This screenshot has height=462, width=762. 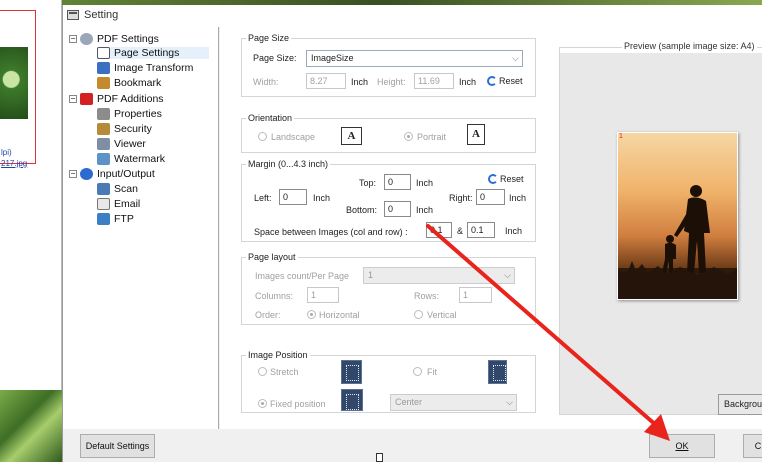 I want to click on images-count-value: 1, so click(x=371, y=275).